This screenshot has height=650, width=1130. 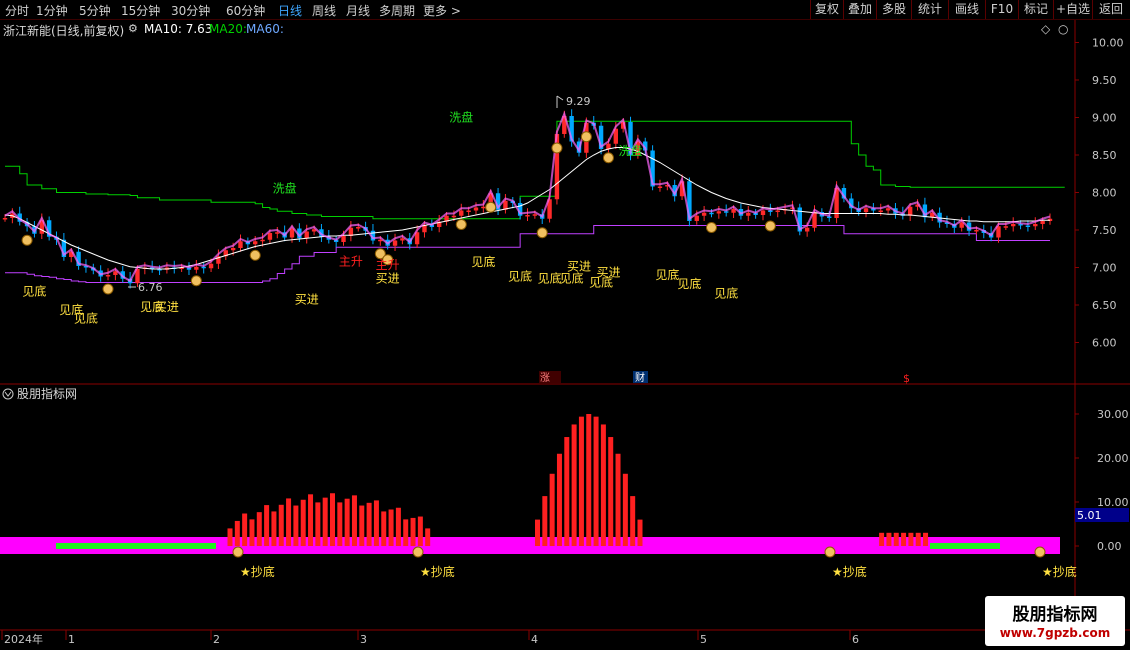 What do you see at coordinates (150, 287) in the screenshot?
I see `low-price-label: 6.76` at bounding box center [150, 287].